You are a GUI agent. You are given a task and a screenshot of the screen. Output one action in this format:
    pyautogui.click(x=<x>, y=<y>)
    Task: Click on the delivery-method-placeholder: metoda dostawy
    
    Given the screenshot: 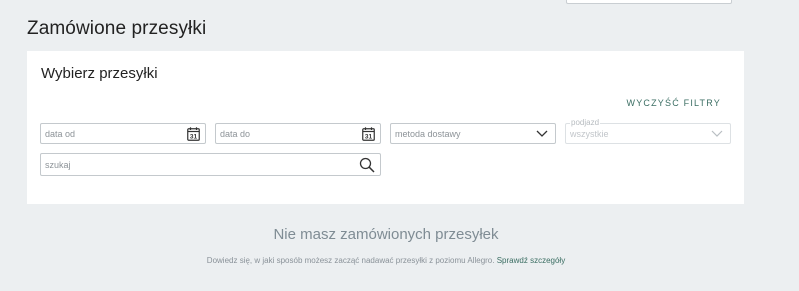 What is the action you would take?
    pyautogui.click(x=428, y=134)
    